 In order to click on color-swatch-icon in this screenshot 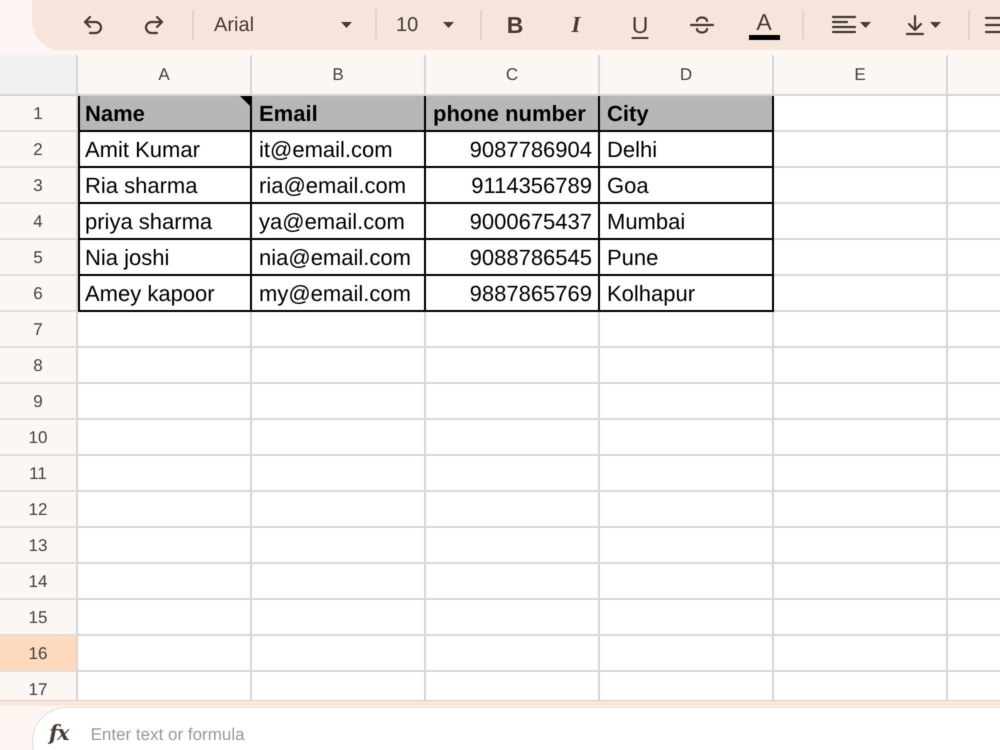, I will do `click(764, 37)`.